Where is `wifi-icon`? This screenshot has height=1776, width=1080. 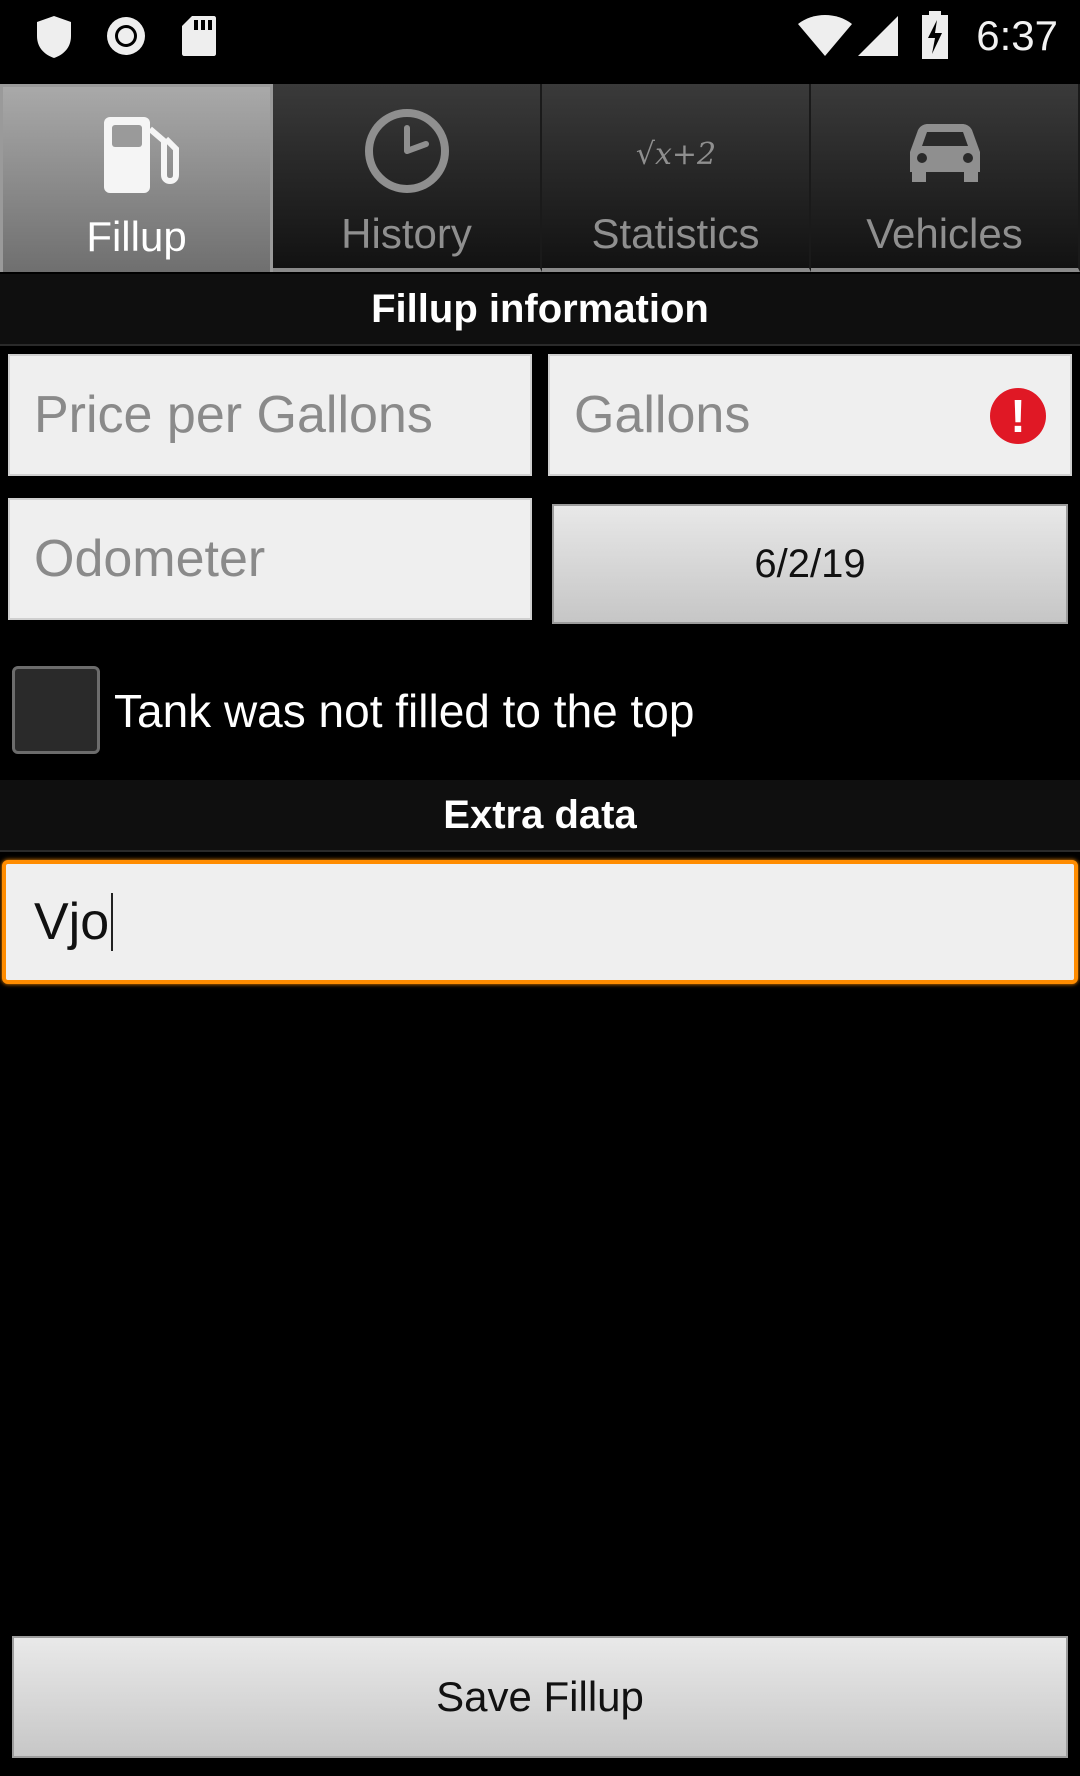 wifi-icon is located at coordinates (825, 35).